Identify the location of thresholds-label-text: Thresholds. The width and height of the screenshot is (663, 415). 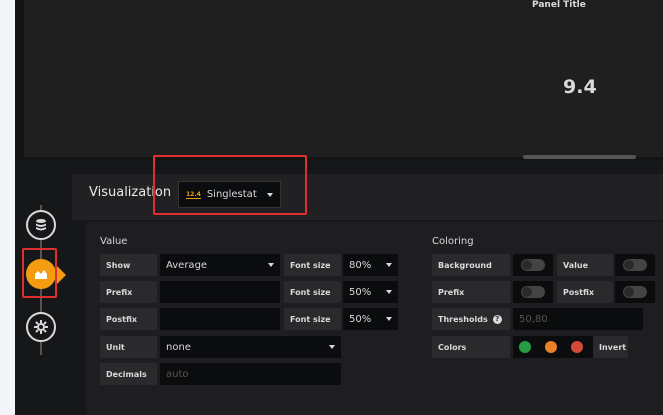
(463, 319).